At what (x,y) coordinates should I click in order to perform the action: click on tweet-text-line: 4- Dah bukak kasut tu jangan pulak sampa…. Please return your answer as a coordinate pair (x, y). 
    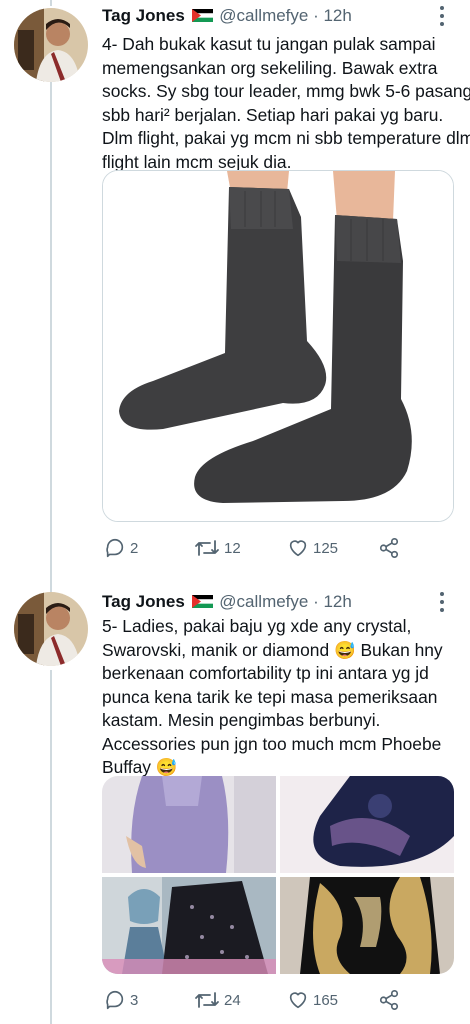
    Looking at the image, I should click on (269, 44).